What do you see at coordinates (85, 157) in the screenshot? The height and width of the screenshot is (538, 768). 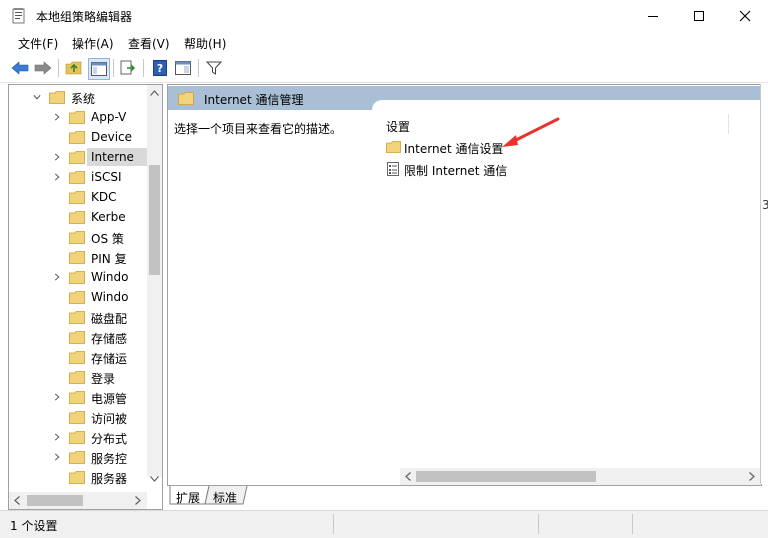 I see `tree-item: Interne` at bounding box center [85, 157].